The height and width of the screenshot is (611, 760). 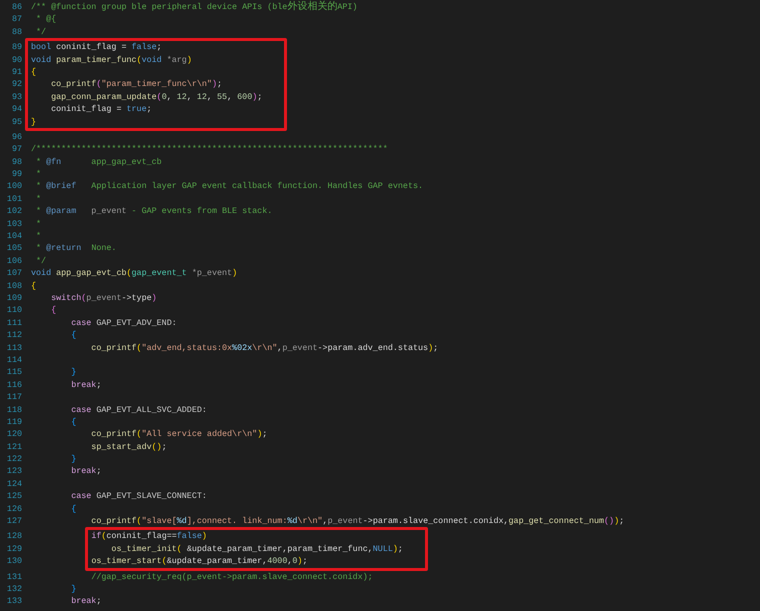 What do you see at coordinates (101, 109) in the screenshot?
I see `code-line: coninit_flag = true;` at bounding box center [101, 109].